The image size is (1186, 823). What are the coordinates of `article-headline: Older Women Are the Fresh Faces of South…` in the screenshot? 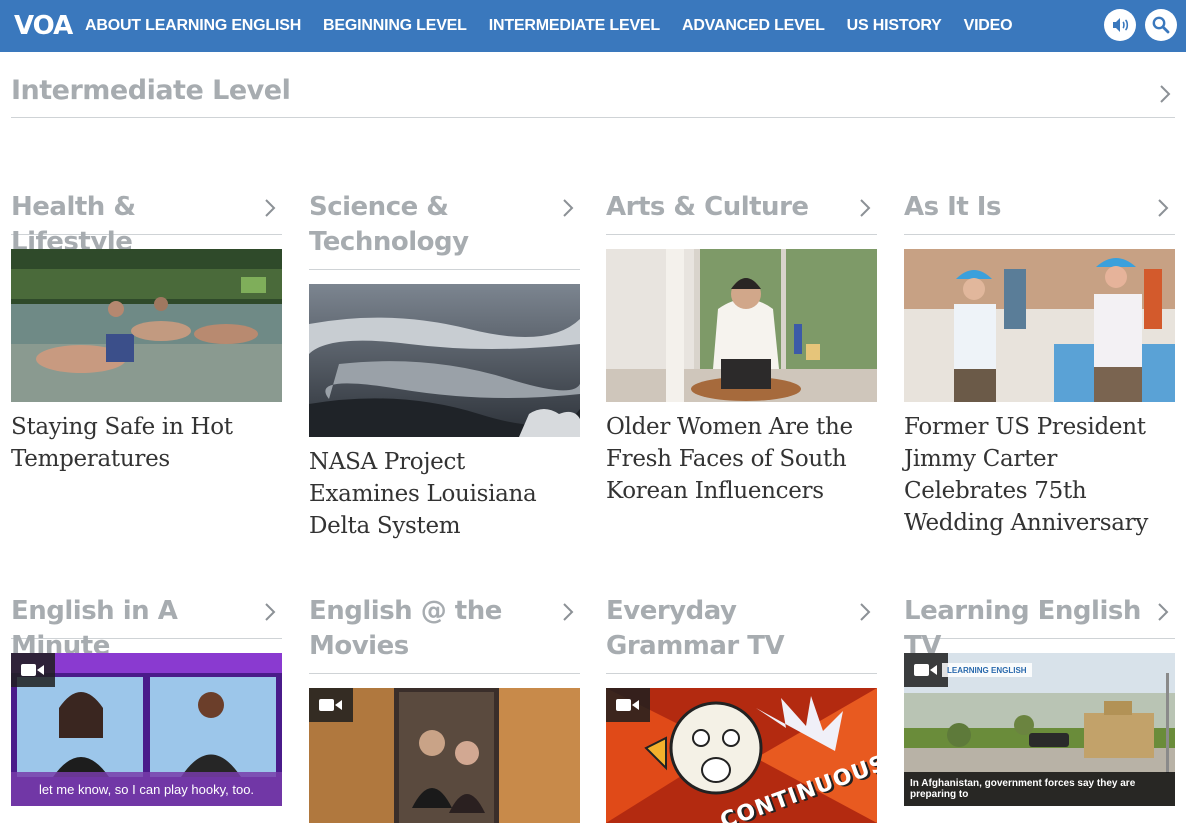 It's located at (741, 459).